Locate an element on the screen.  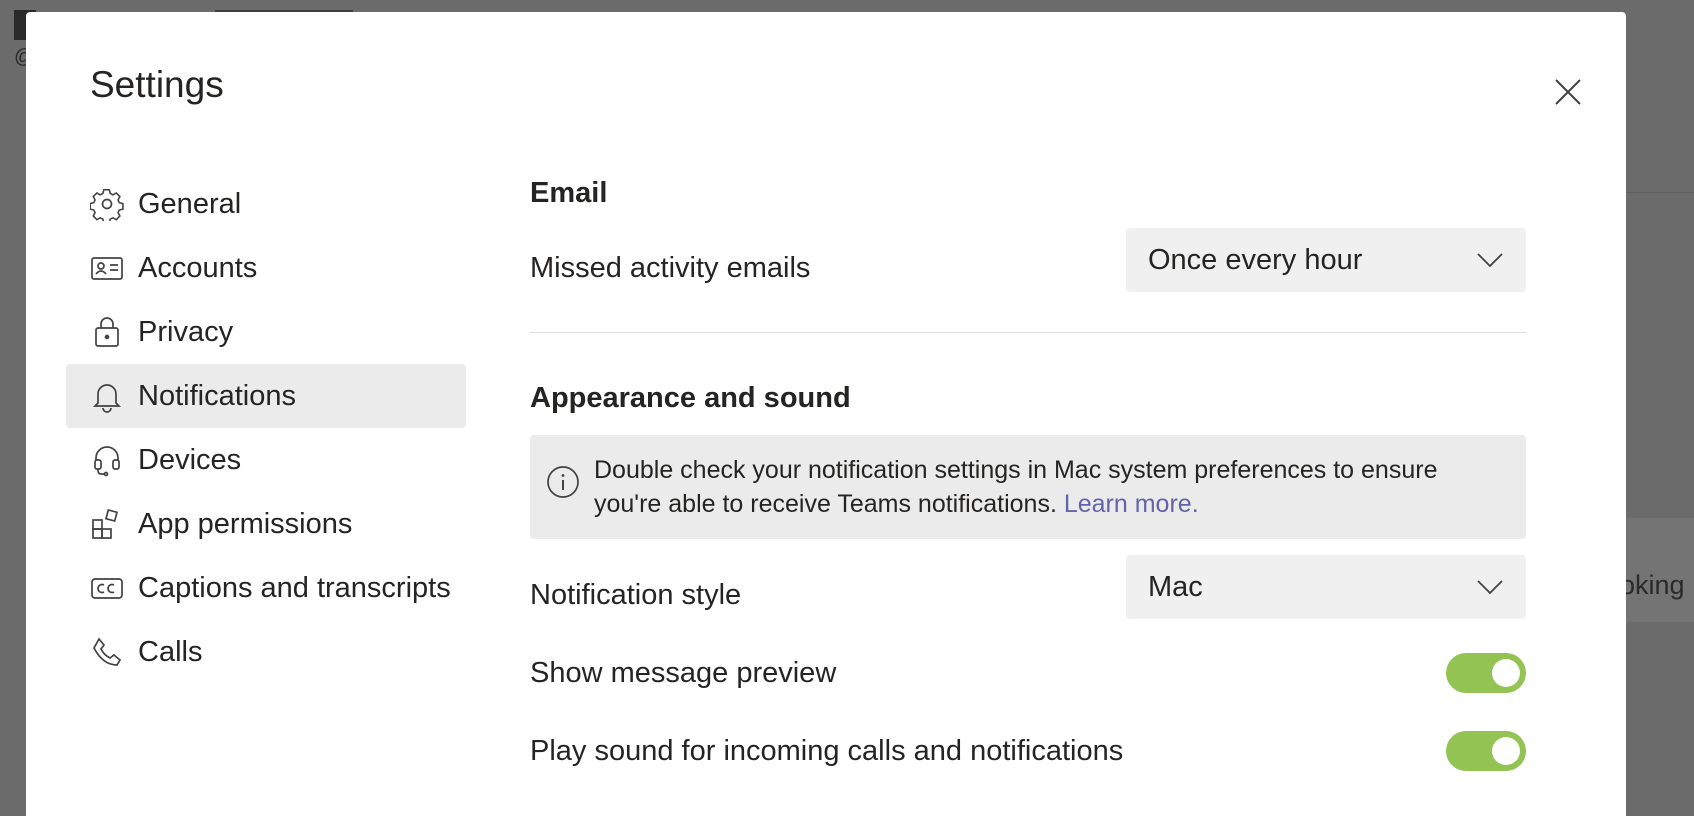
close-icon is located at coordinates (1568, 92).